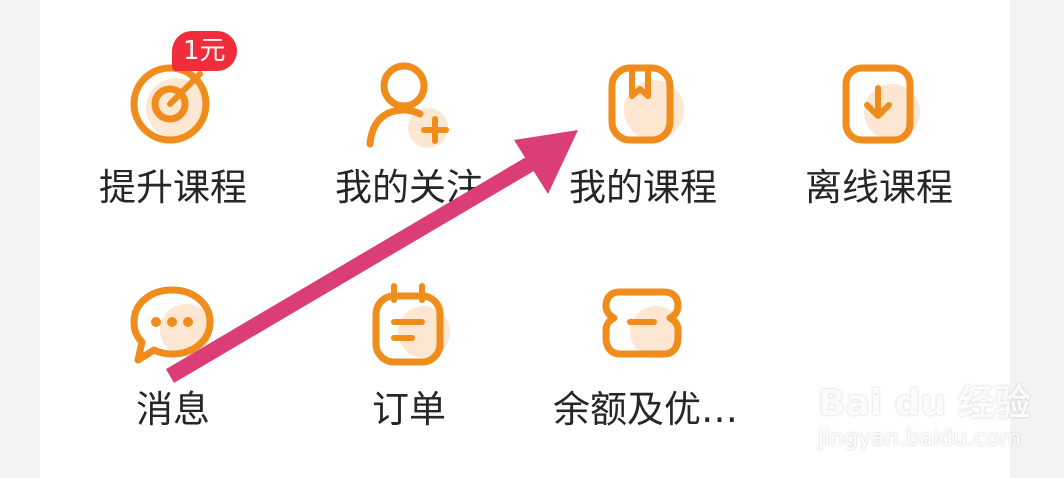 The height and width of the screenshot is (478, 1064). What do you see at coordinates (409, 409) in the screenshot?
I see `menu-item-label: 订单` at bounding box center [409, 409].